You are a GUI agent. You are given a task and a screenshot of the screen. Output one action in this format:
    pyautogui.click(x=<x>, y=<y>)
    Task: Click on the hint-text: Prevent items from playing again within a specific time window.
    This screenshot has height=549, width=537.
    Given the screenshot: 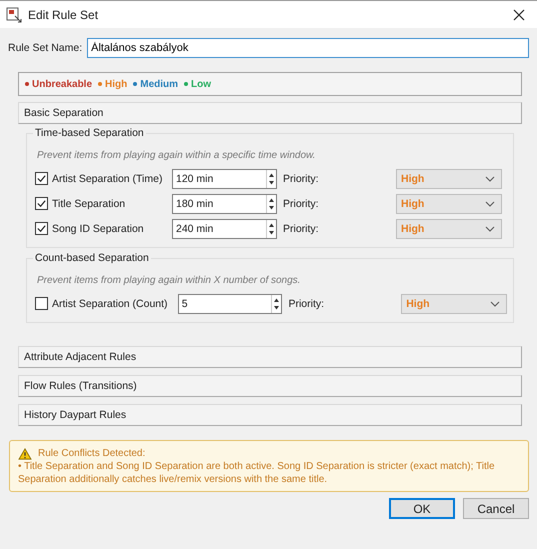 What is the action you would take?
    pyautogui.click(x=176, y=155)
    